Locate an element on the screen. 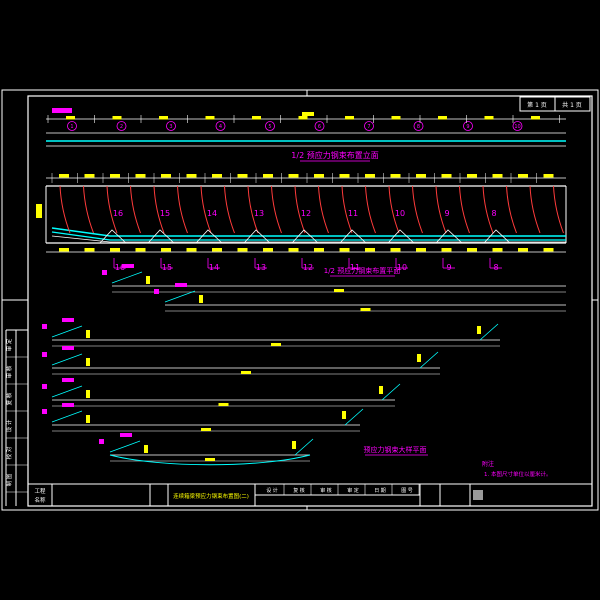  section-mark-lower: 15 is located at coordinates (167, 267).